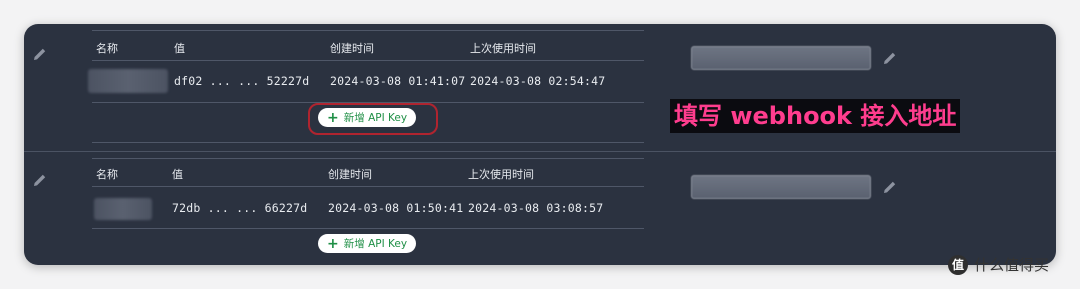 Image resolution: width=1080 pixels, height=289 pixels. What do you see at coordinates (1012, 265) in the screenshot?
I see `watermark-text: 什么值得买` at bounding box center [1012, 265].